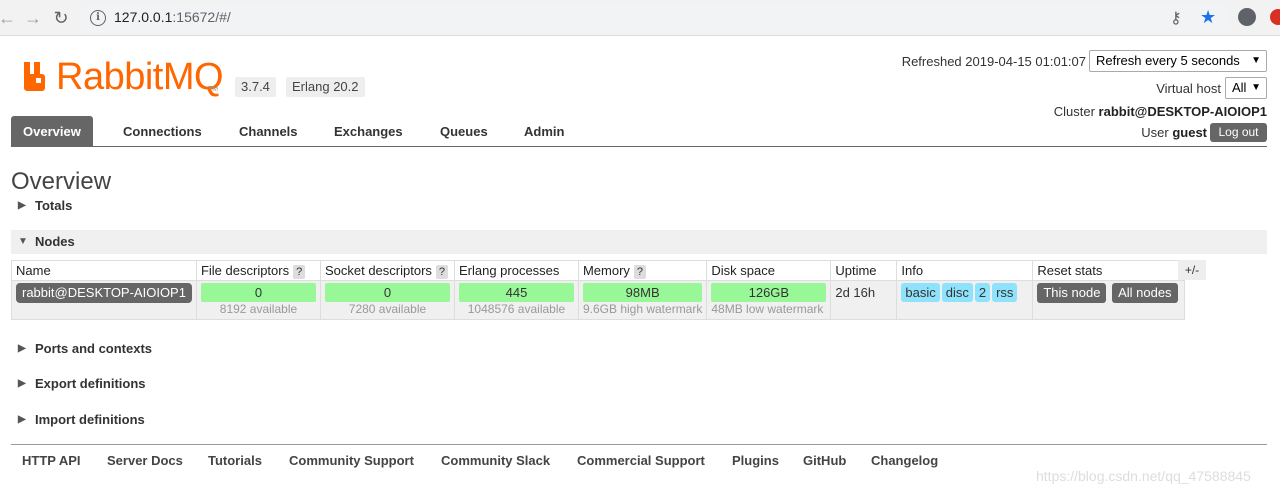  Describe the element at coordinates (140, 77) in the screenshot. I see `logo-text: RabbitMQ` at that location.